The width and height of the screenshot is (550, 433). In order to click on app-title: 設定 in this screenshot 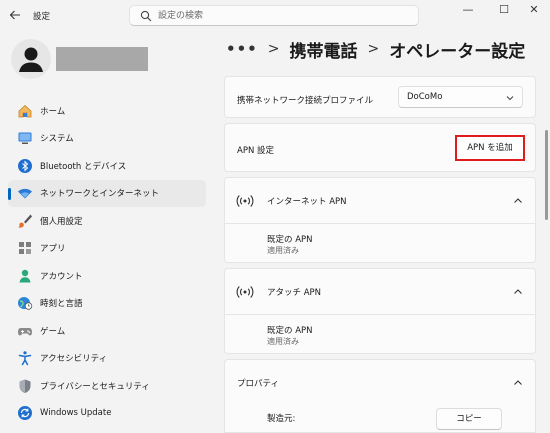, I will do `click(42, 17)`.